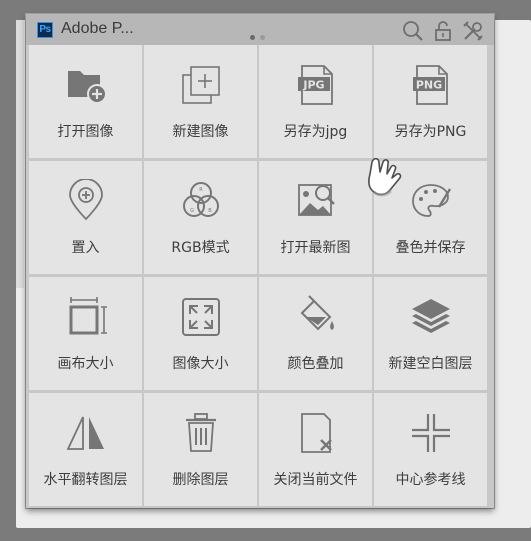  Describe the element at coordinates (316, 433) in the screenshot. I see `close-file-icon` at that location.